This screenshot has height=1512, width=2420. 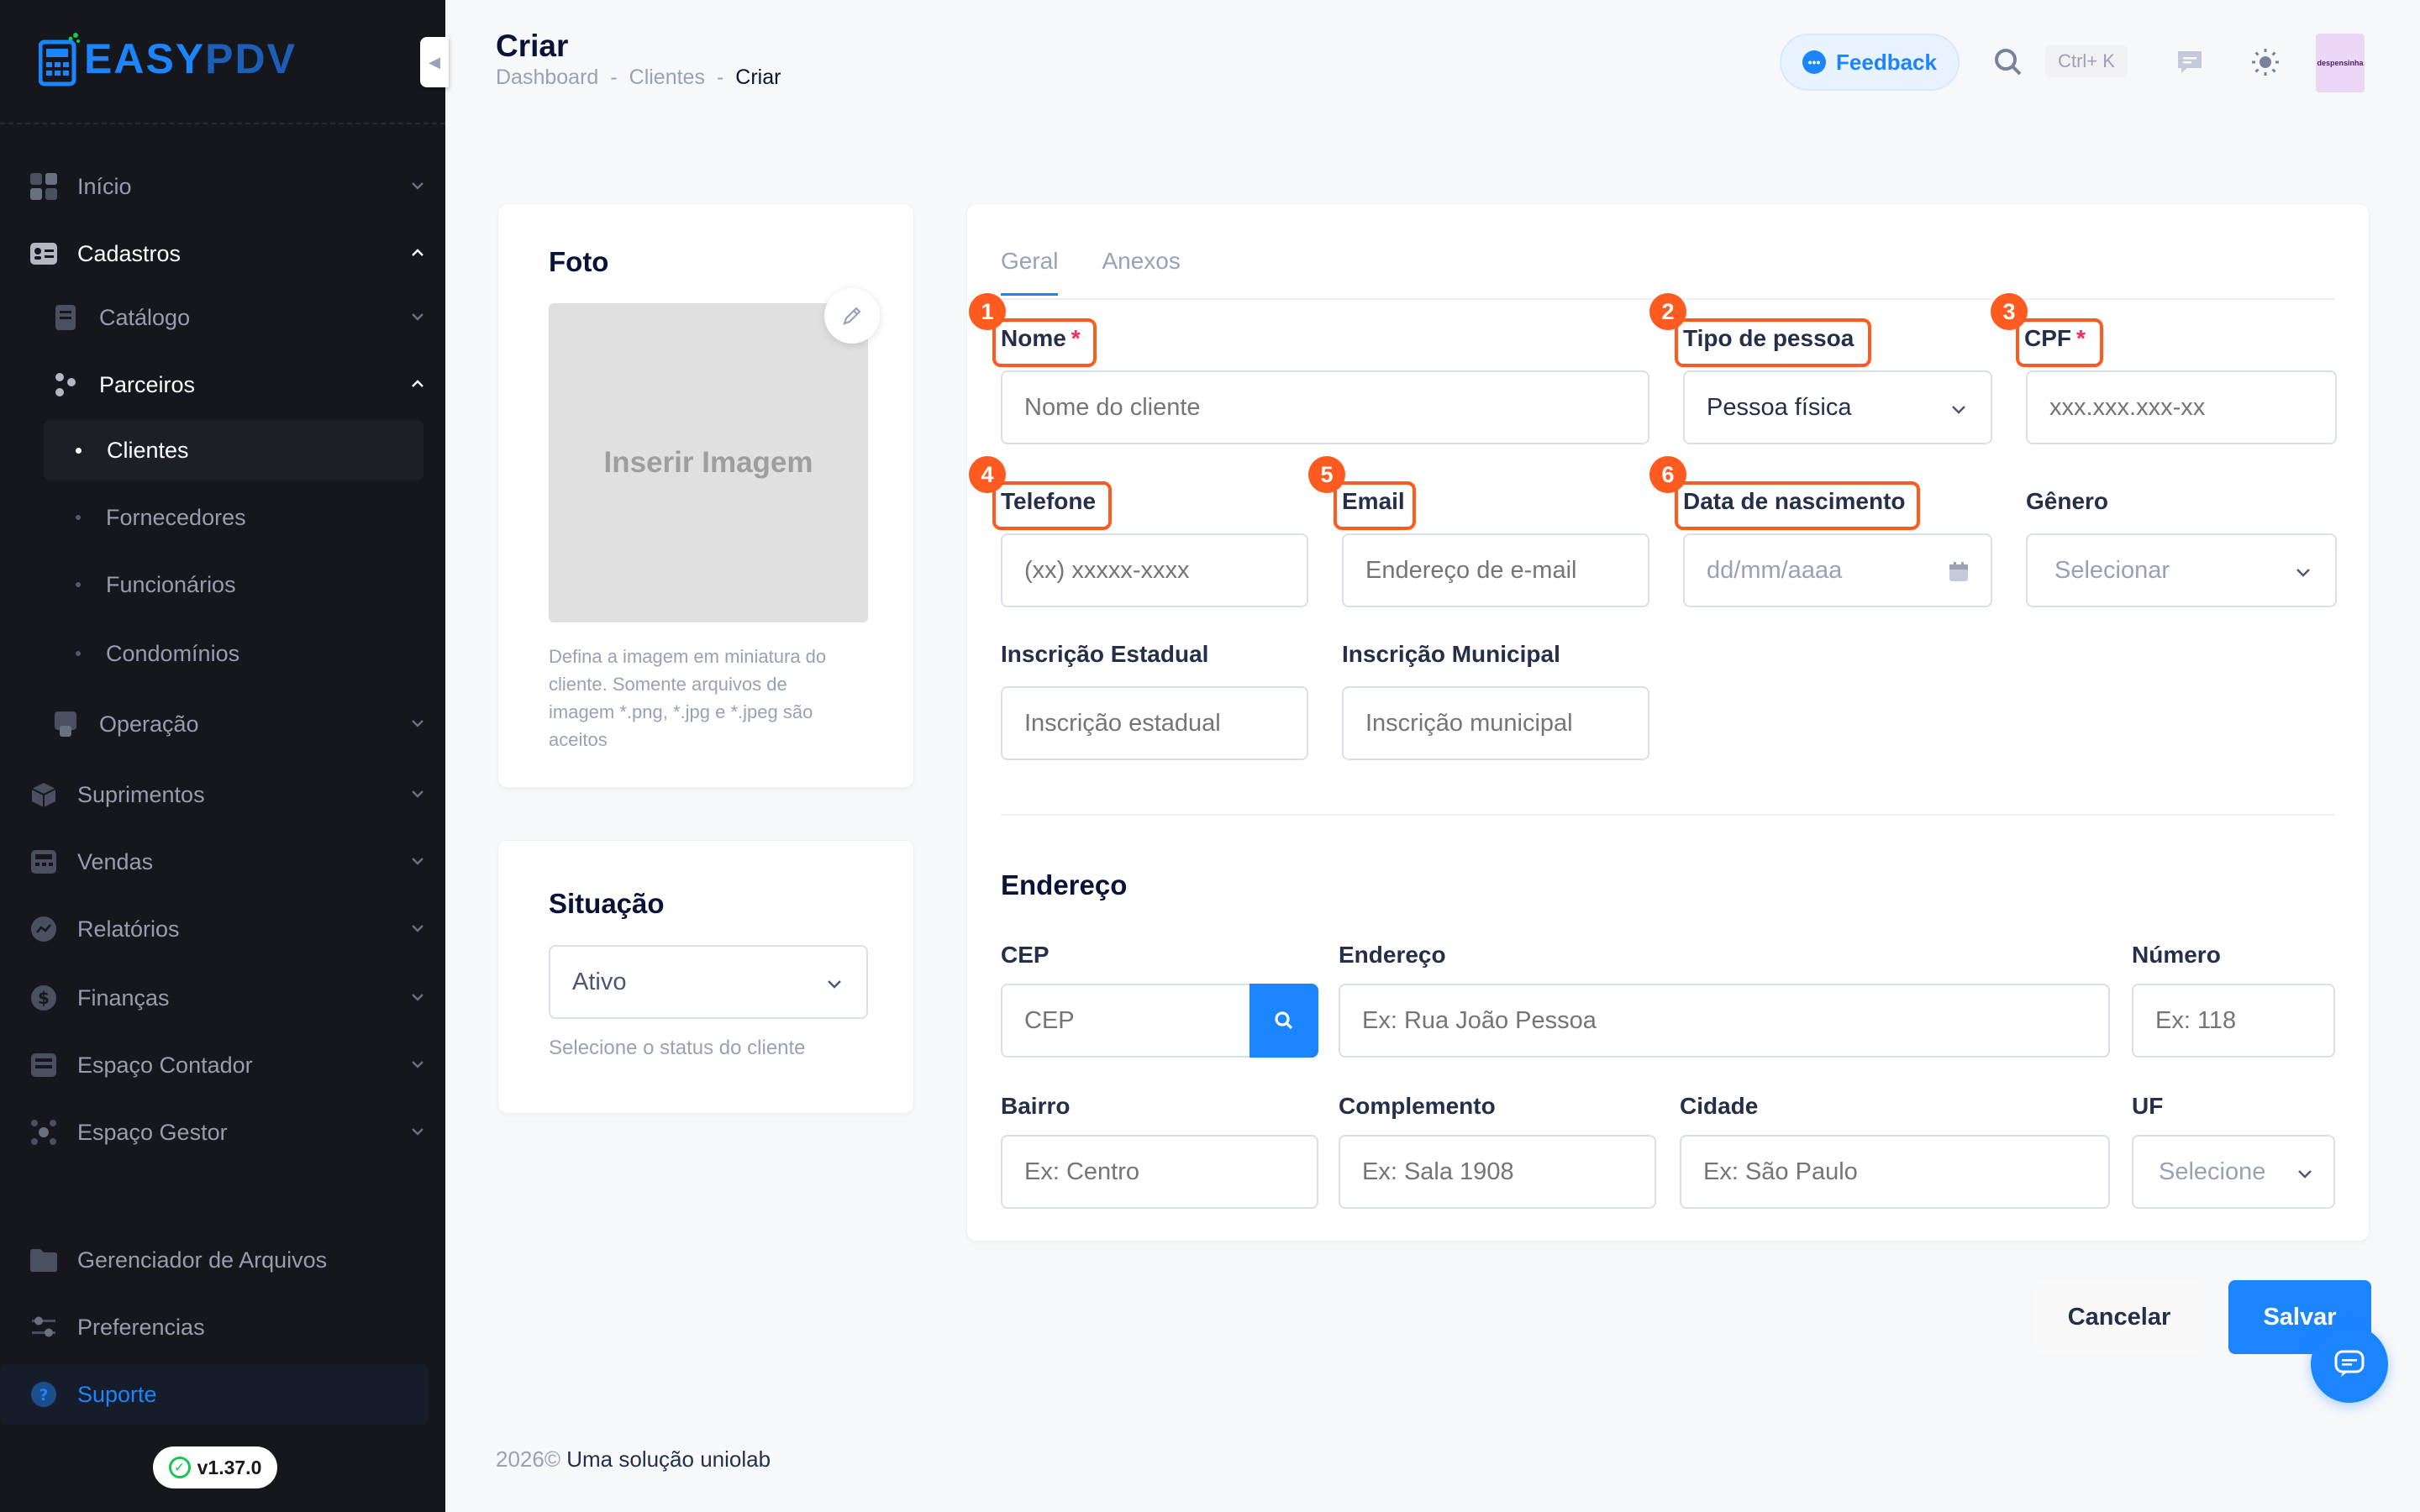 I want to click on bullet-icon, so click(x=79, y=450).